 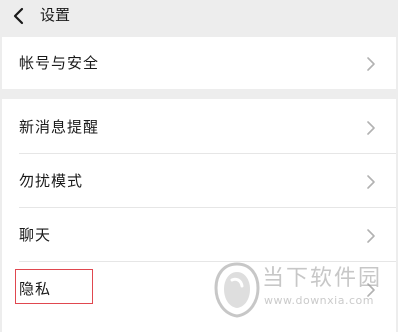 I want to click on watermark-url: www.downxia.com, so click(x=319, y=300).